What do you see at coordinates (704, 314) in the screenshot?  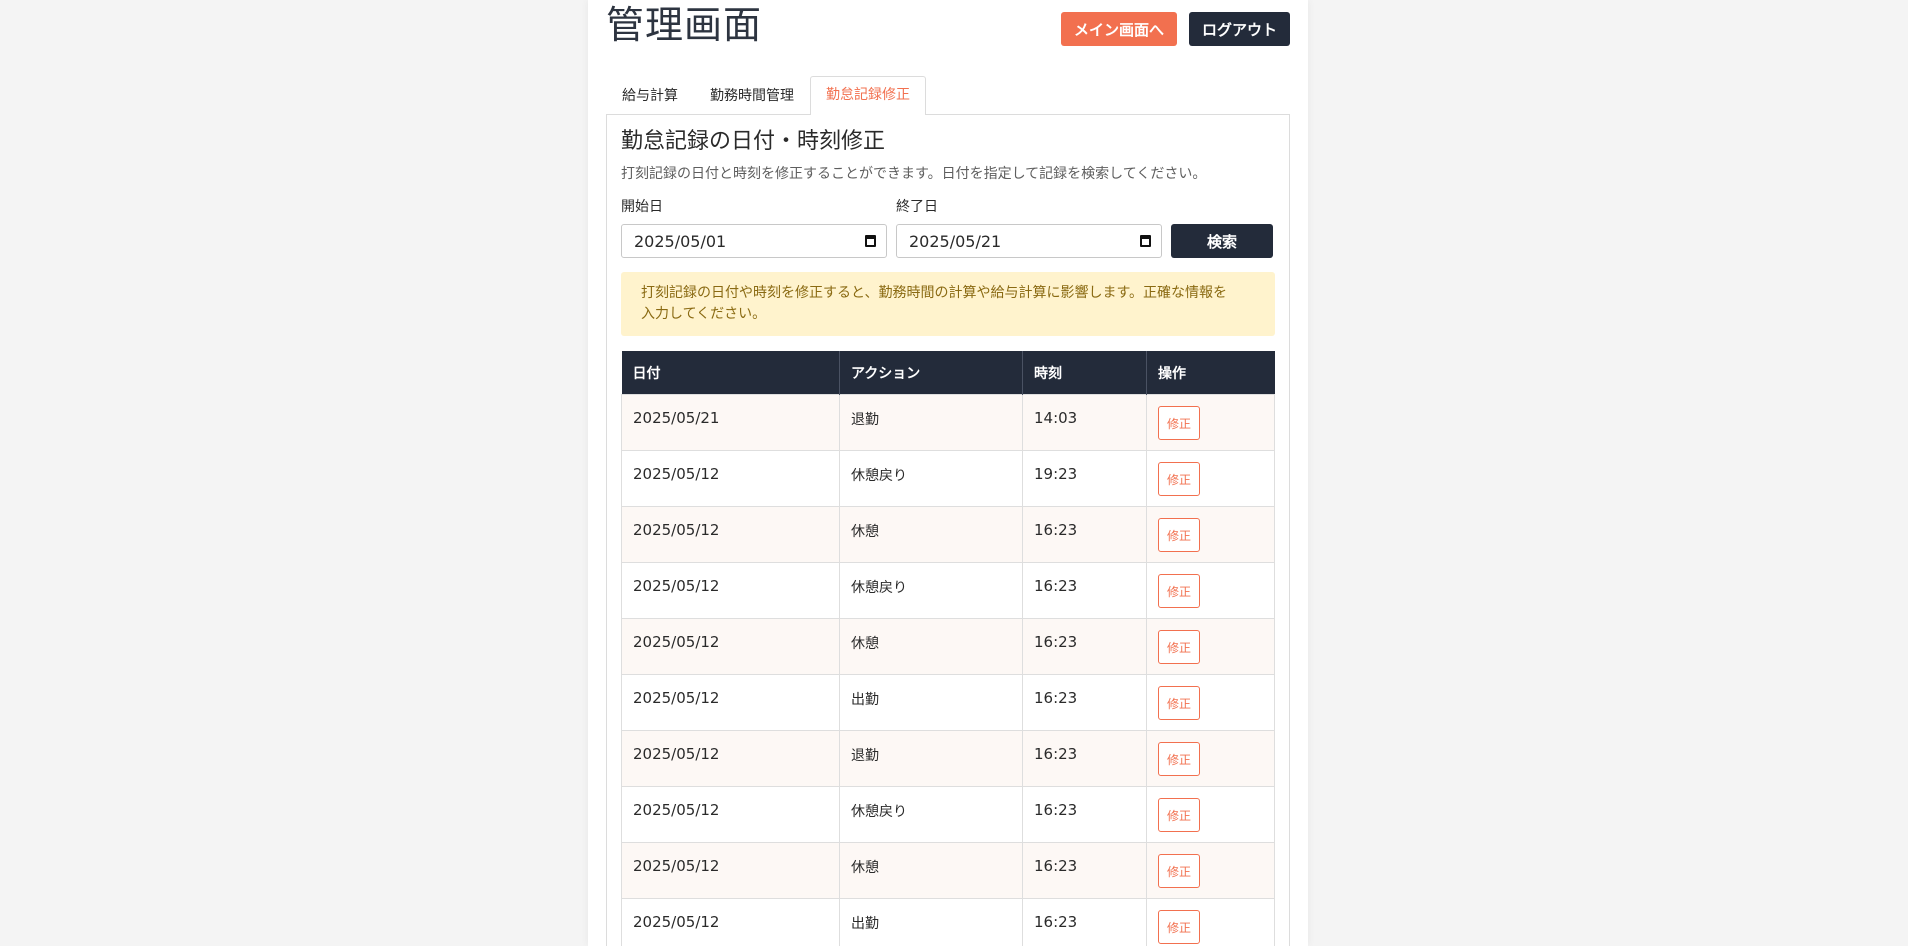 I see `warning-line-2: 入力してください。` at bounding box center [704, 314].